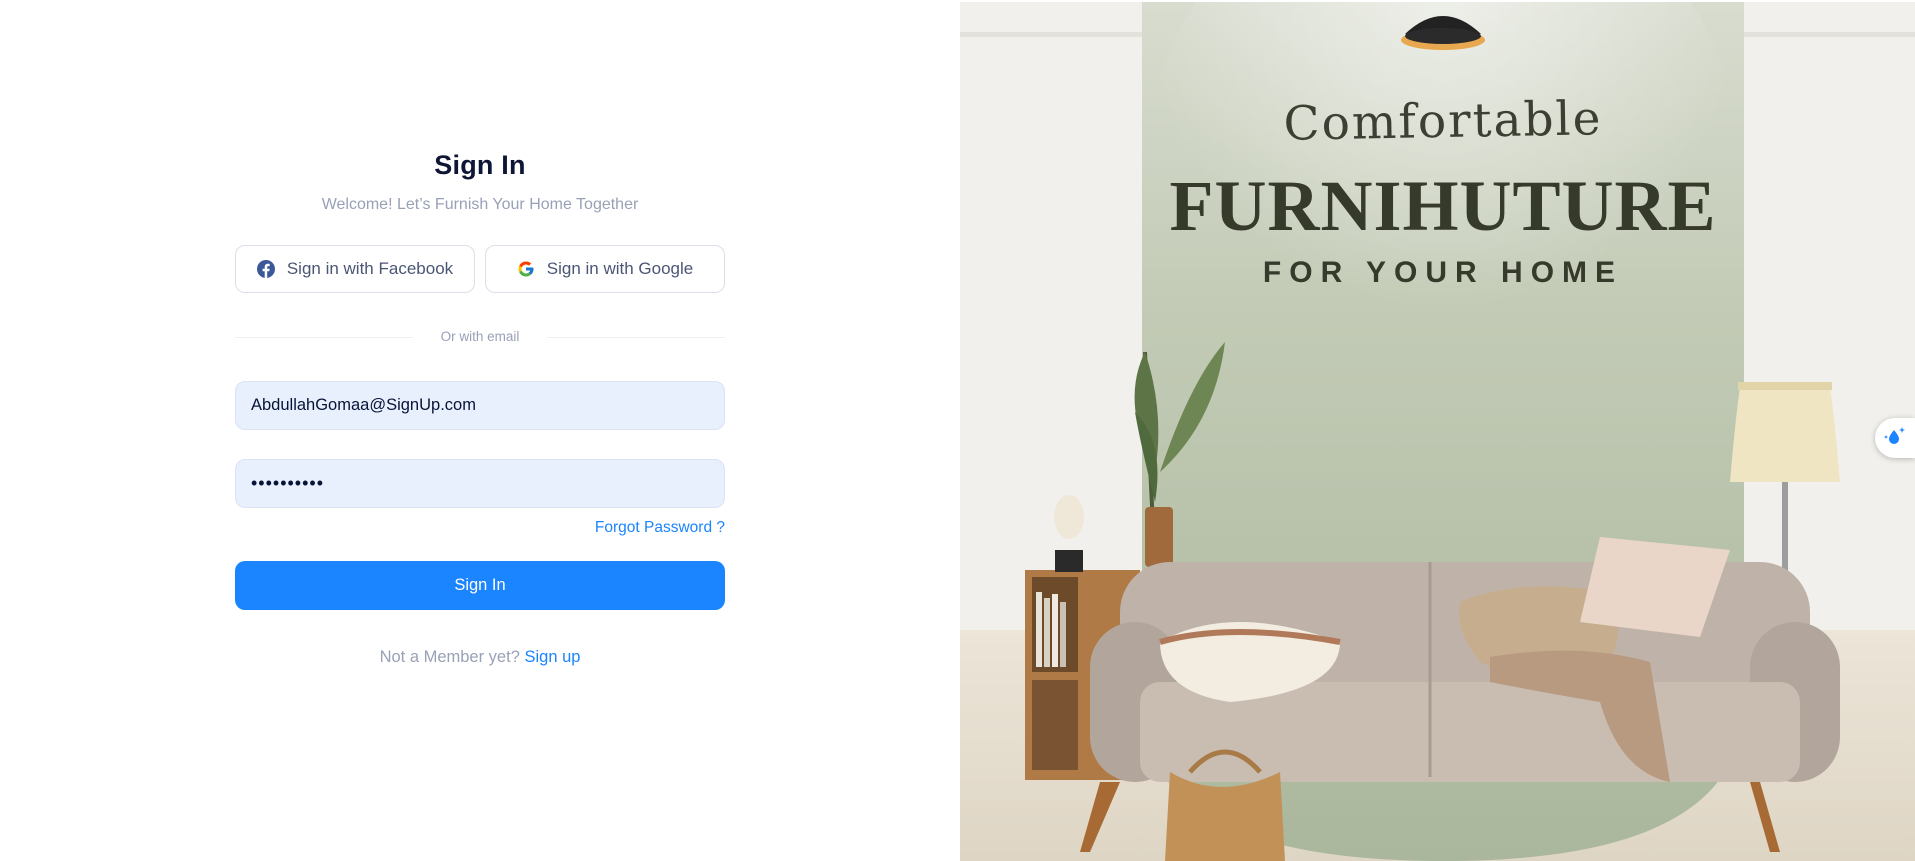 This screenshot has height=861, width=1915. What do you see at coordinates (552, 657) in the screenshot?
I see `signup-link: Sign up` at bounding box center [552, 657].